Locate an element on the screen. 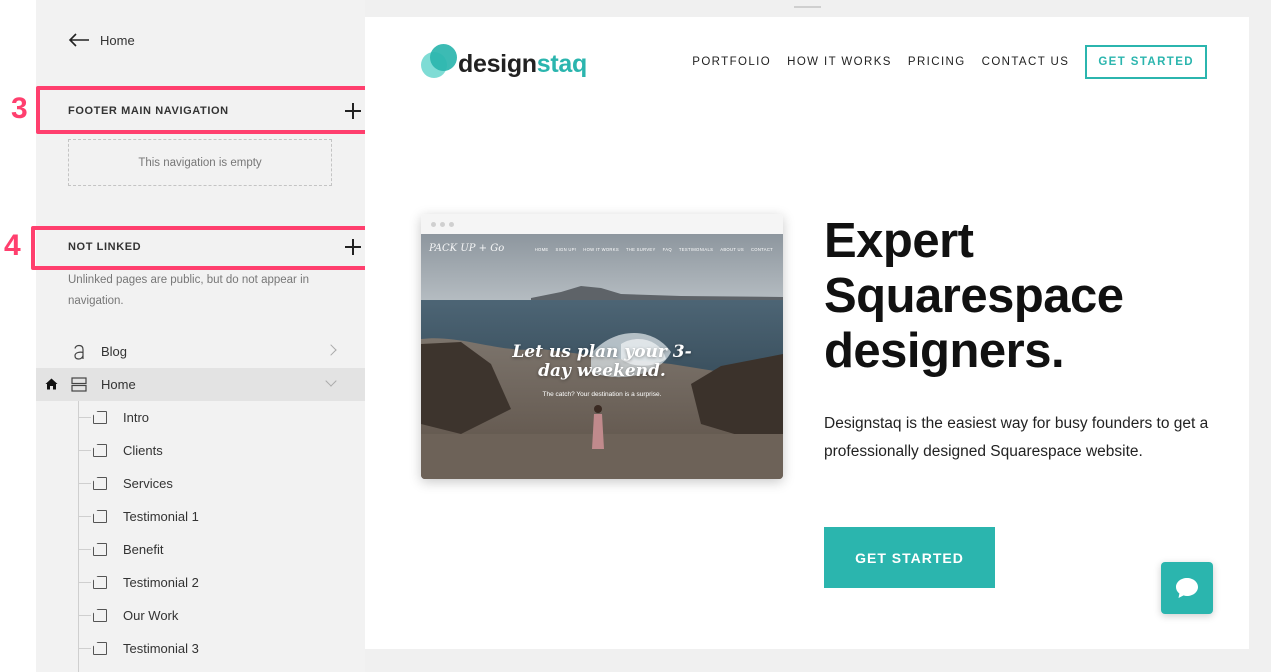  back-label: Home is located at coordinates (117, 40).